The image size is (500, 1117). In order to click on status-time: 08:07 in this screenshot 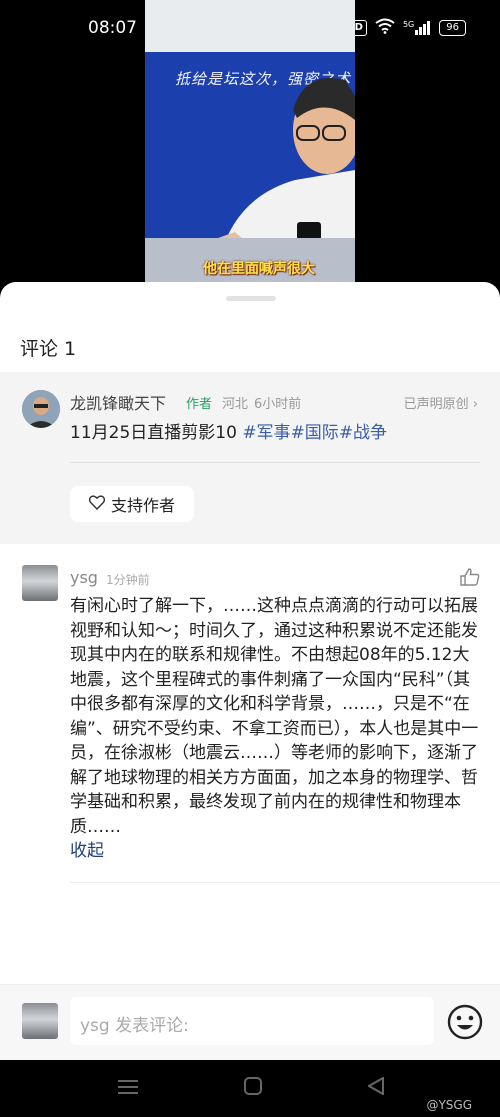, I will do `click(112, 28)`.